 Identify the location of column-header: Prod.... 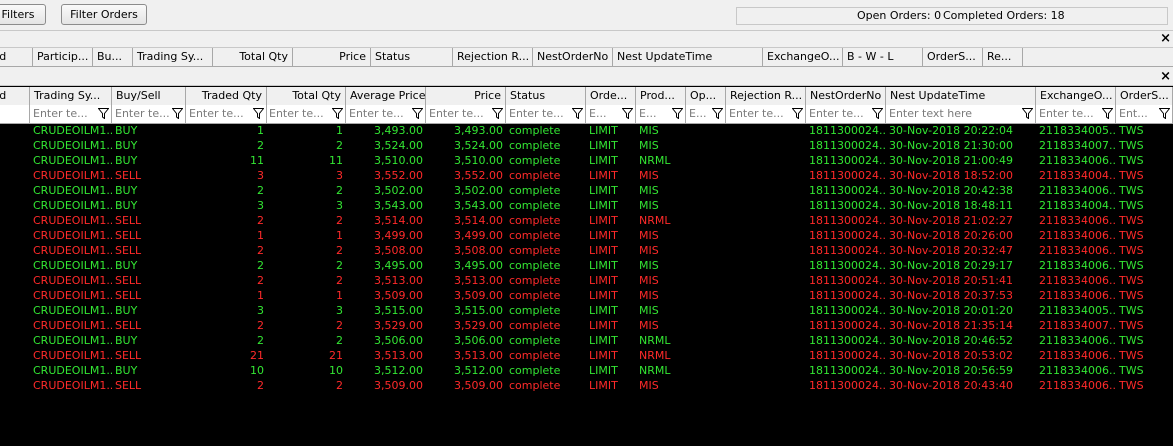
(661, 96).